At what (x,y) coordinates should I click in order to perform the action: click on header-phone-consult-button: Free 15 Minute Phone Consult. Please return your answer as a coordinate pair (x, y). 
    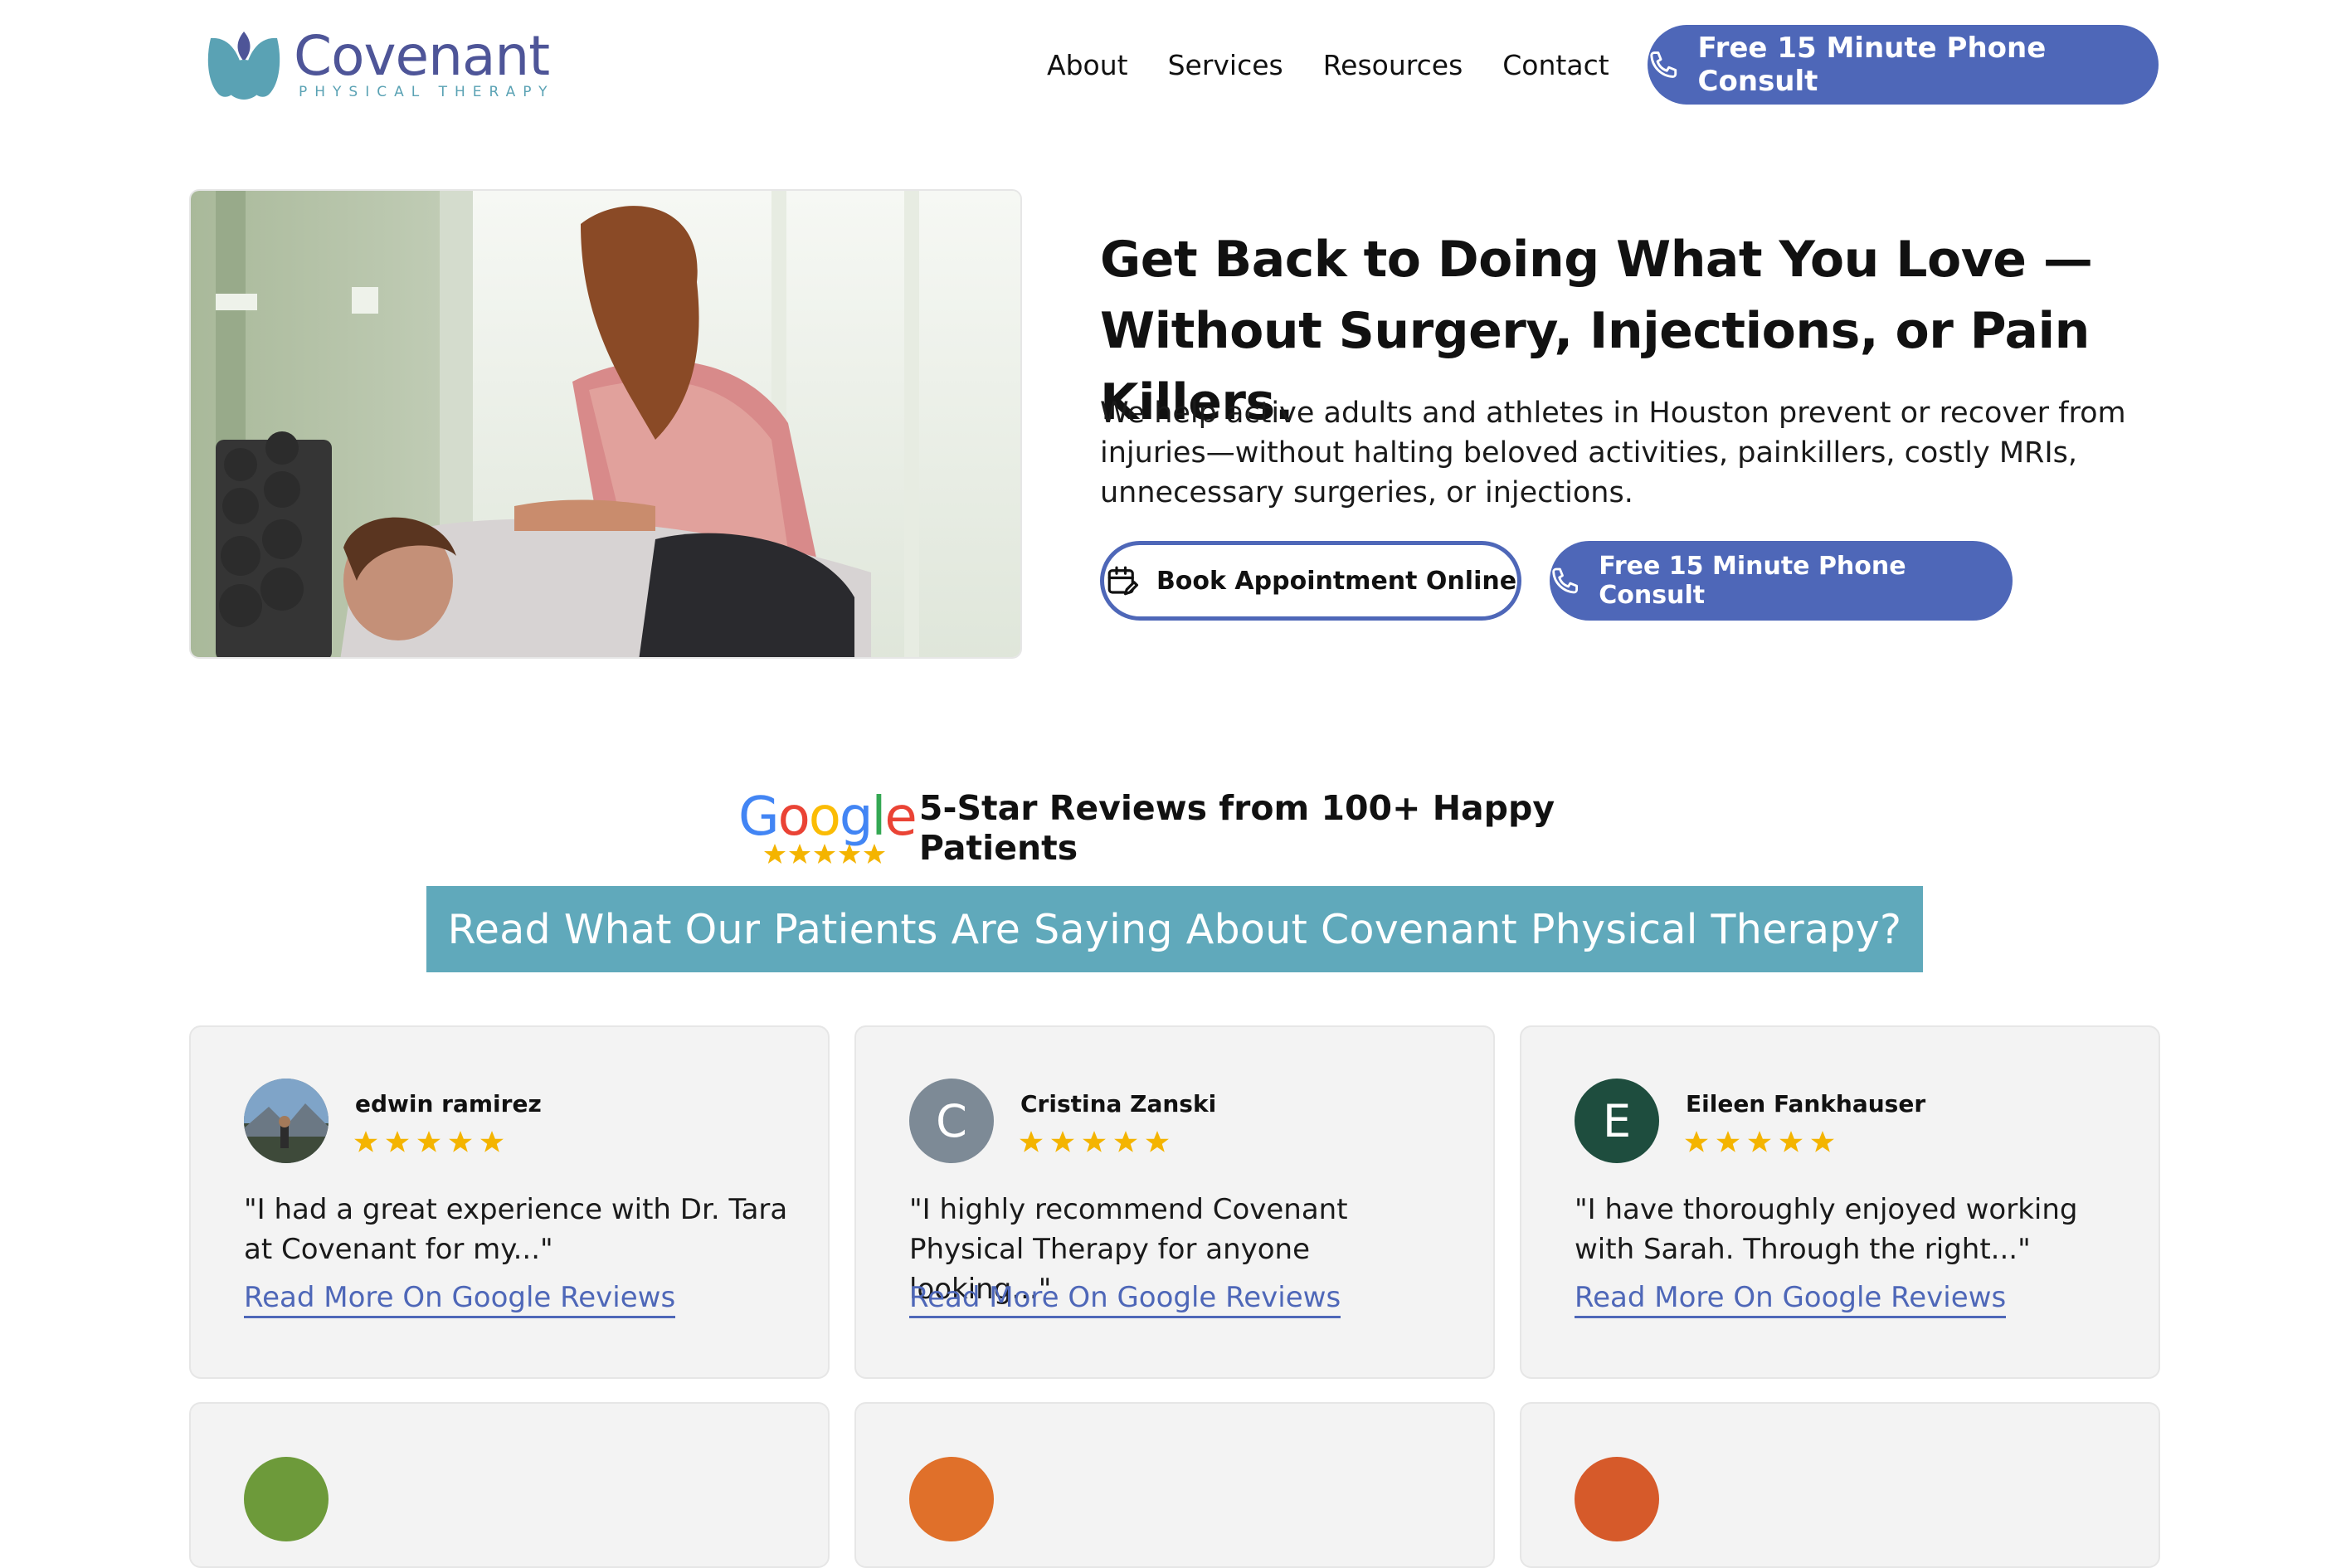
    Looking at the image, I should click on (1904, 65).